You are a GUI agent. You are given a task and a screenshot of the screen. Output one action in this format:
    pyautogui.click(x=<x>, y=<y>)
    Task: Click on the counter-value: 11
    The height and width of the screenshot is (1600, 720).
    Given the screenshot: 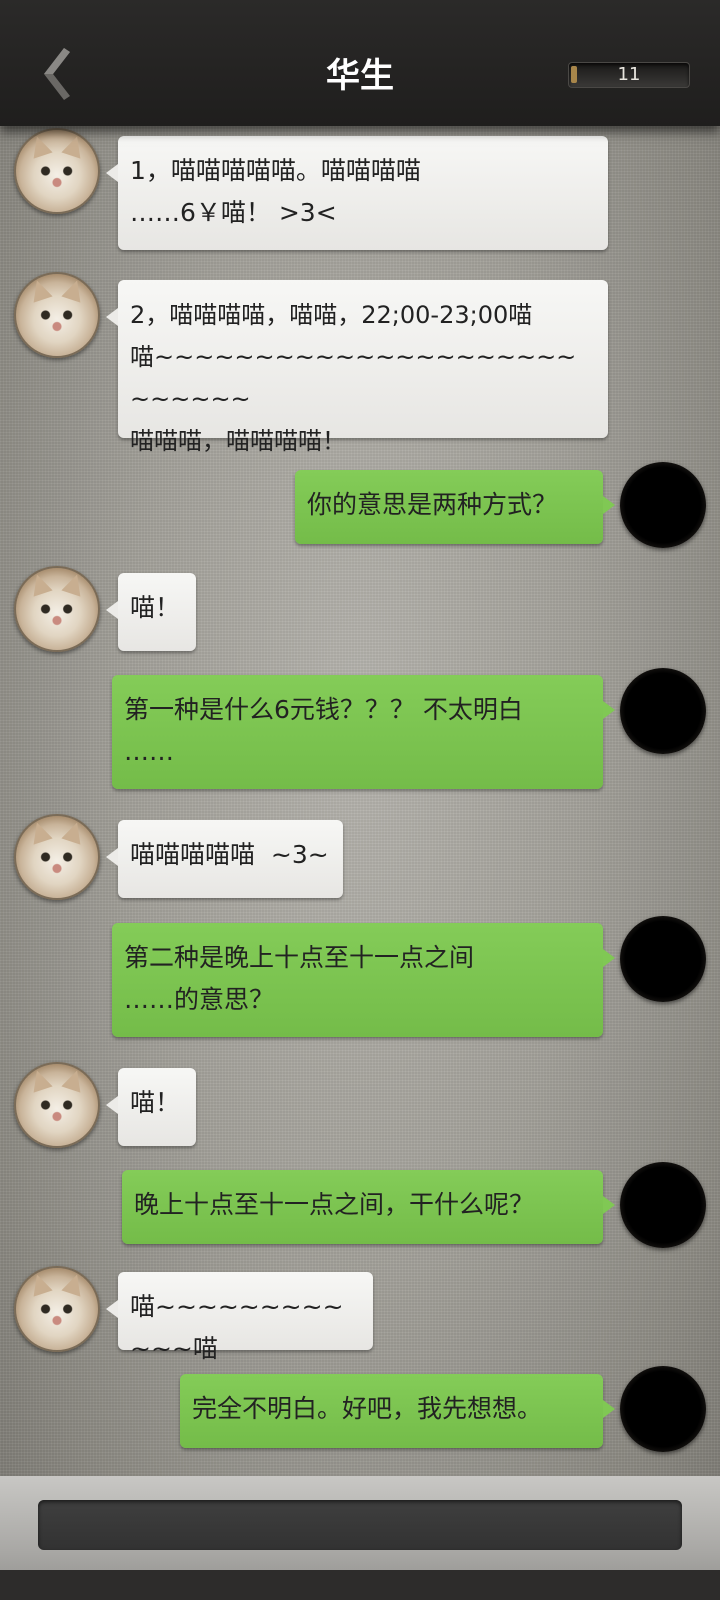 What is the action you would take?
    pyautogui.click(x=629, y=74)
    